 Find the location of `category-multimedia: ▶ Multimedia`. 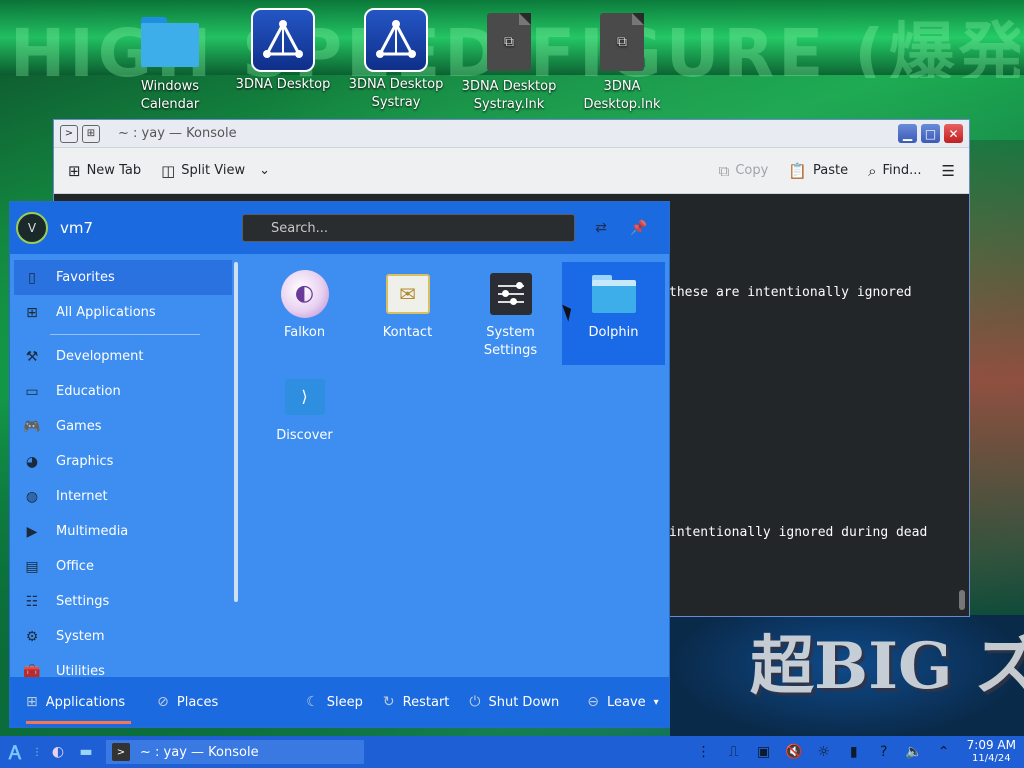

category-multimedia: ▶ Multimedia is located at coordinates (125, 531).